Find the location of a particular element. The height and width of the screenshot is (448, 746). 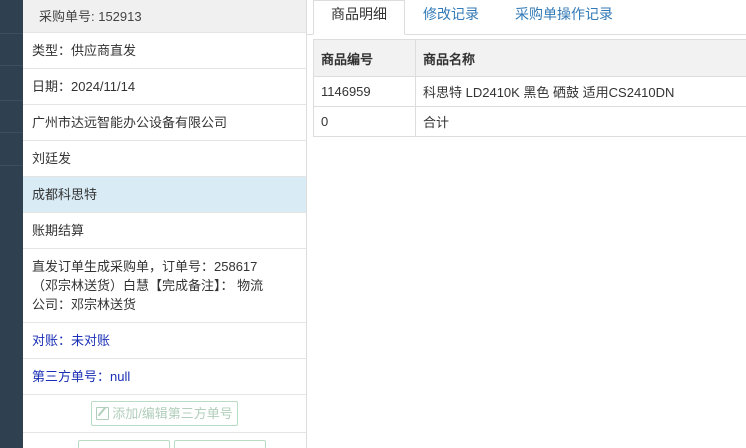

bottom-button-group is located at coordinates (172, 444).